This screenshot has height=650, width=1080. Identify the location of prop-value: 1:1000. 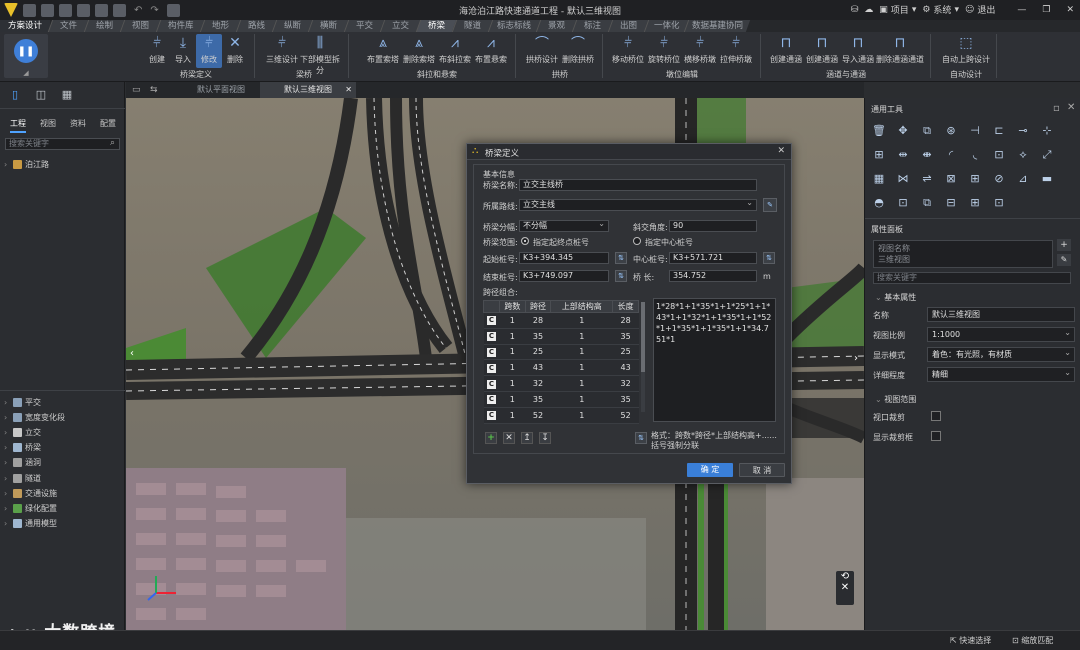
(1001, 334).